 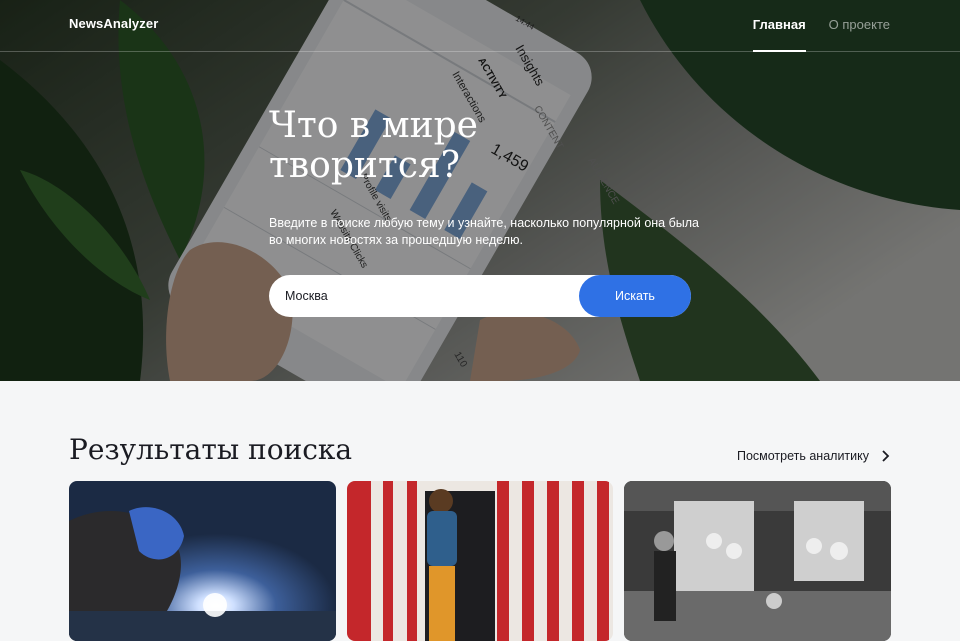 I want to click on search-form: Искать, so click(x=480, y=296).